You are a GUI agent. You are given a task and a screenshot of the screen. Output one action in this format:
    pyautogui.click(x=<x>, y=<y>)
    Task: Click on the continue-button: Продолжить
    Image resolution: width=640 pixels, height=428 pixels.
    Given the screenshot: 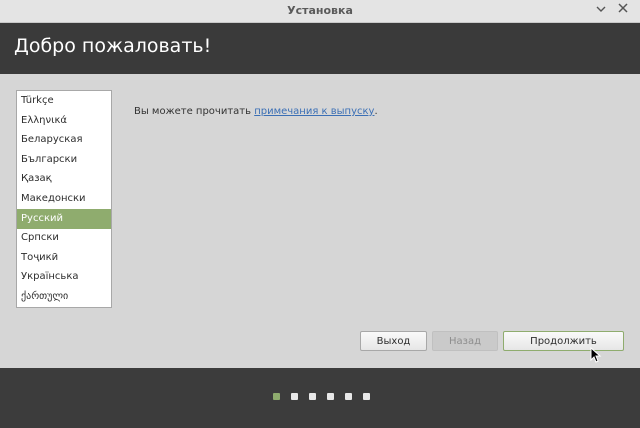 What is the action you would take?
    pyautogui.click(x=563, y=341)
    